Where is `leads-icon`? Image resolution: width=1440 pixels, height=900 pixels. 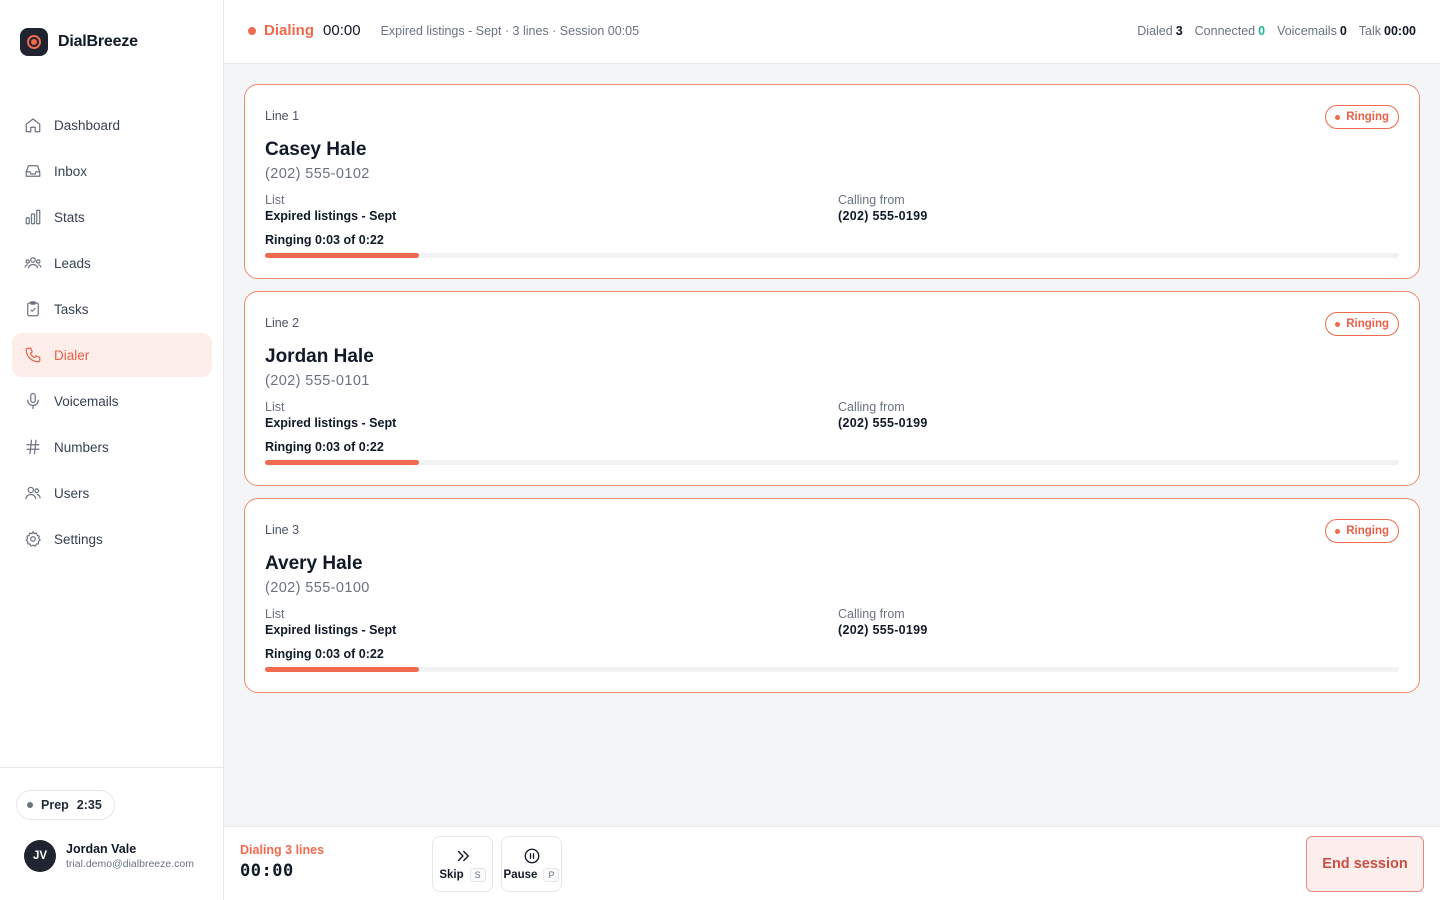 leads-icon is located at coordinates (33, 263).